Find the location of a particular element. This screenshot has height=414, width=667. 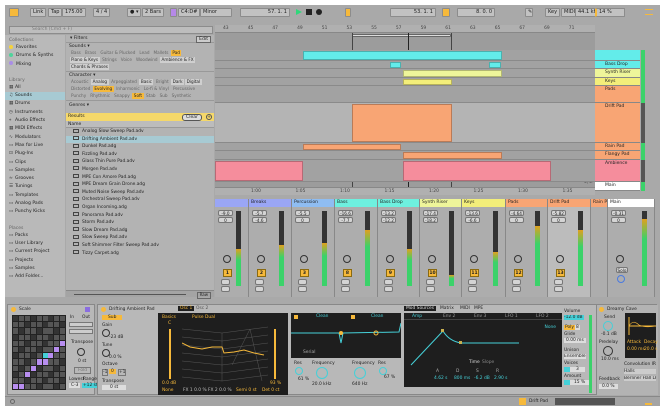

filter2-type: Clean is located at coordinates (377, 316).